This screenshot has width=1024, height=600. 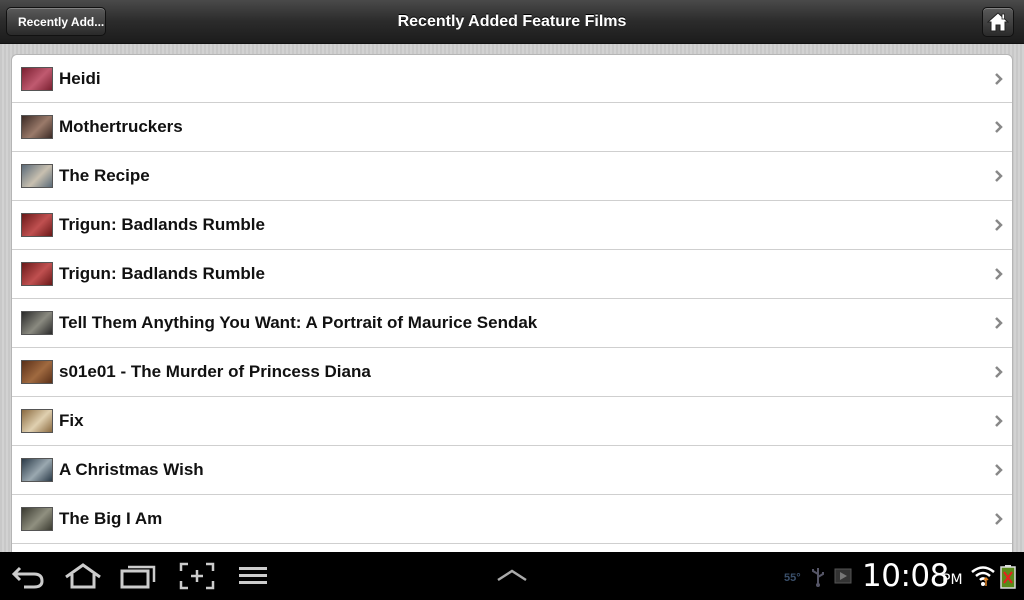 I want to click on film-list-item: Heidi, so click(x=512, y=79).